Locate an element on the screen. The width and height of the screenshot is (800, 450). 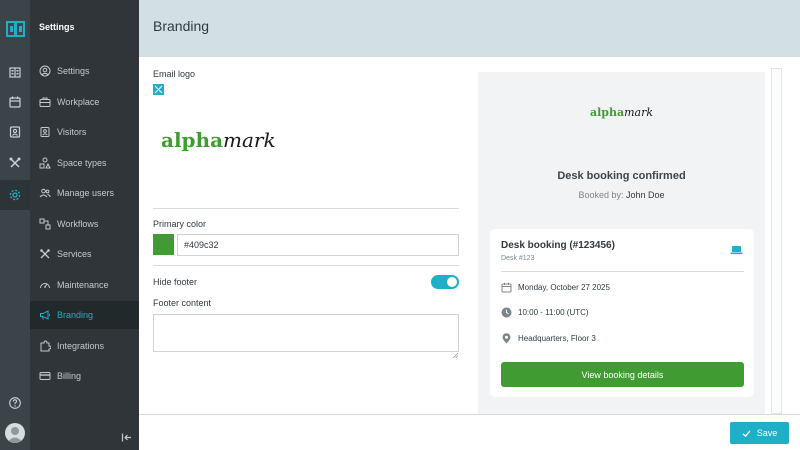
nav-section-title: Settings is located at coordinates (57, 27).